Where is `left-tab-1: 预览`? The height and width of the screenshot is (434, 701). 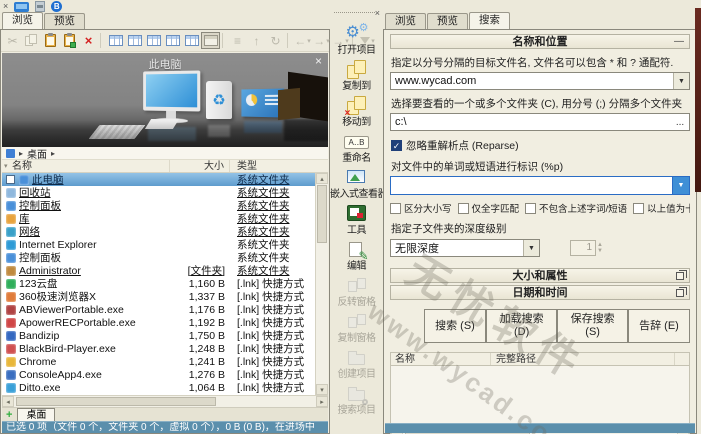
left-tab-1: 预览 is located at coordinates (64, 21).